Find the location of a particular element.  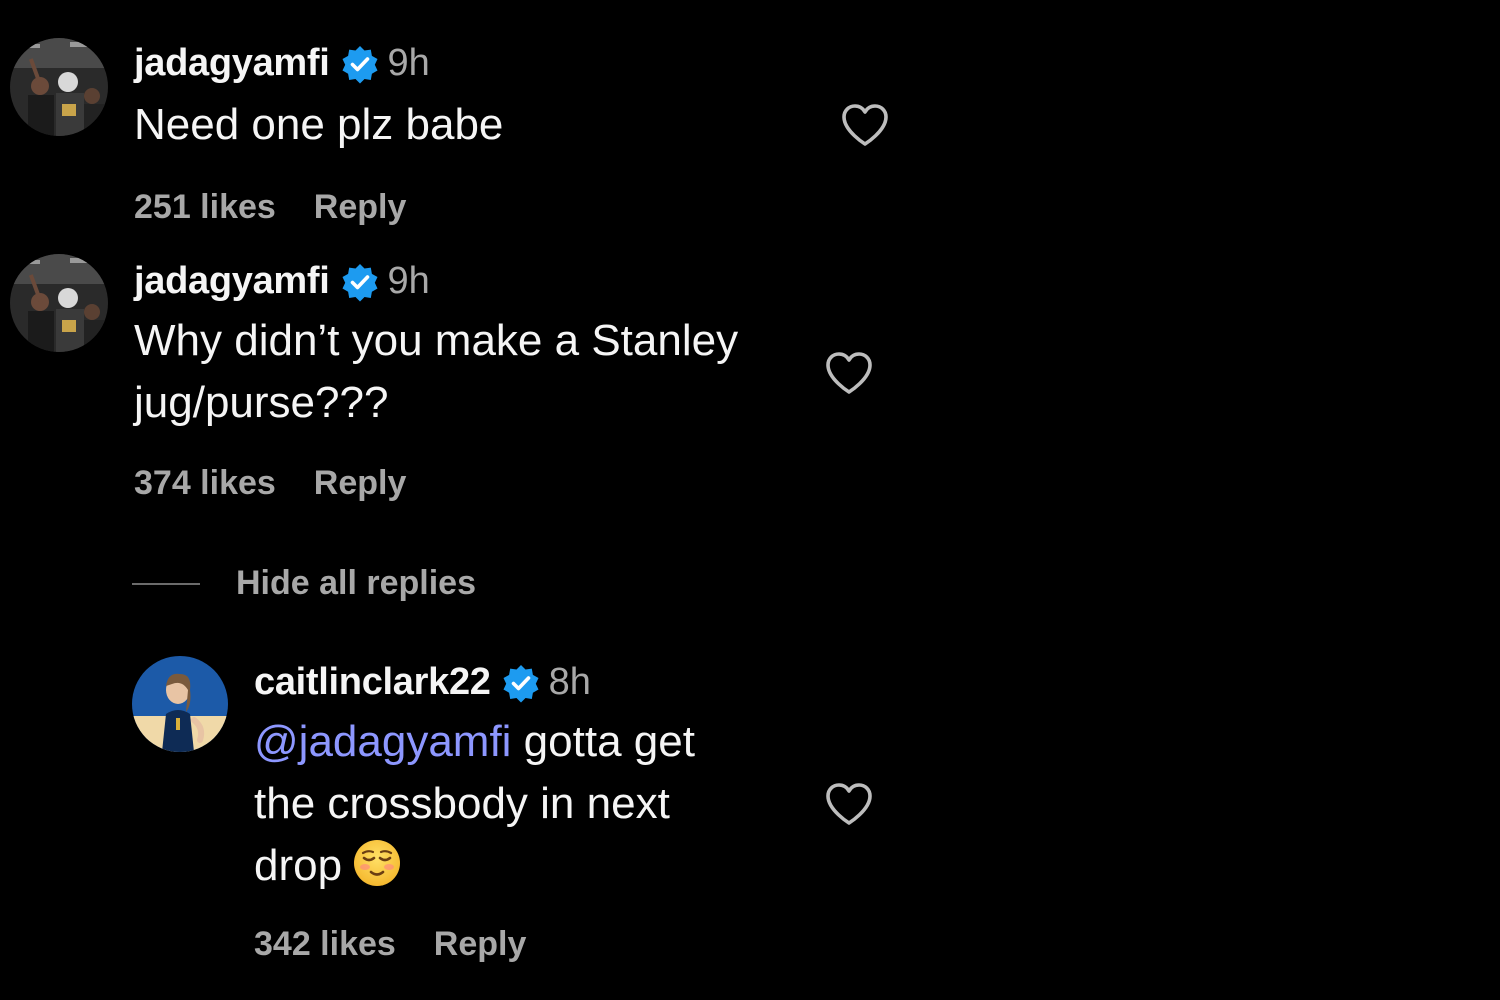

comment-meta: 251 likes Reply is located at coordinates (270, 207).